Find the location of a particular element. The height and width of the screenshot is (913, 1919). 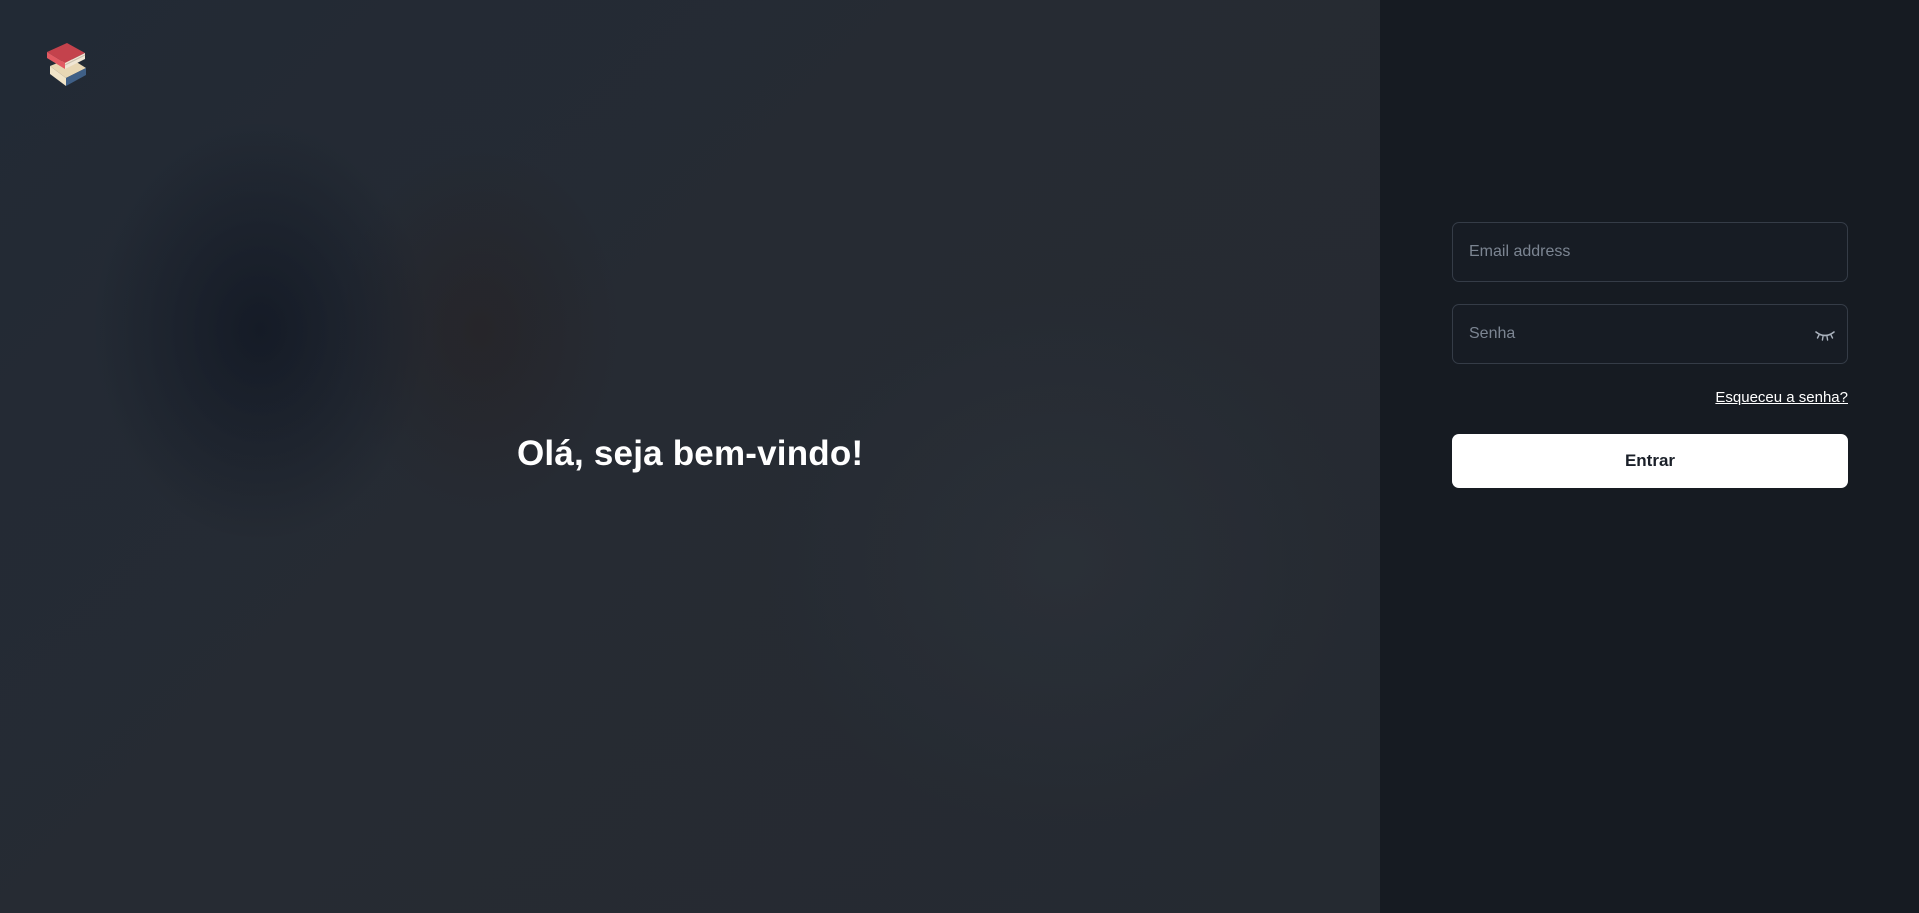

forgot-password-link: Esqueceu a senha? is located at coordinates (1781, 397).